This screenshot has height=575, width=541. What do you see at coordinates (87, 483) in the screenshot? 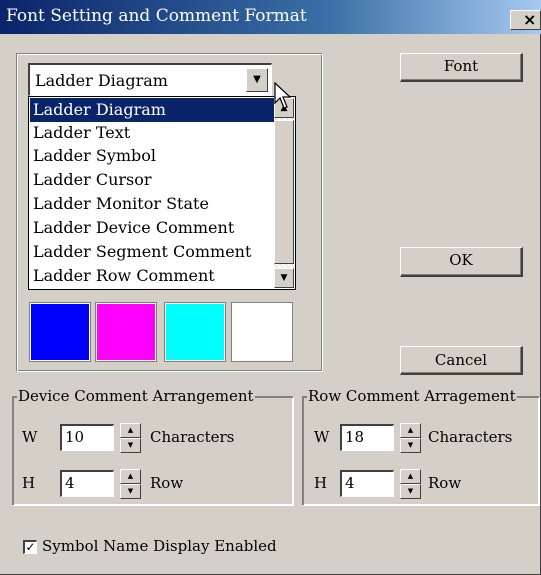
I see `device-height-input: 4` at bounding box center [87, 483].